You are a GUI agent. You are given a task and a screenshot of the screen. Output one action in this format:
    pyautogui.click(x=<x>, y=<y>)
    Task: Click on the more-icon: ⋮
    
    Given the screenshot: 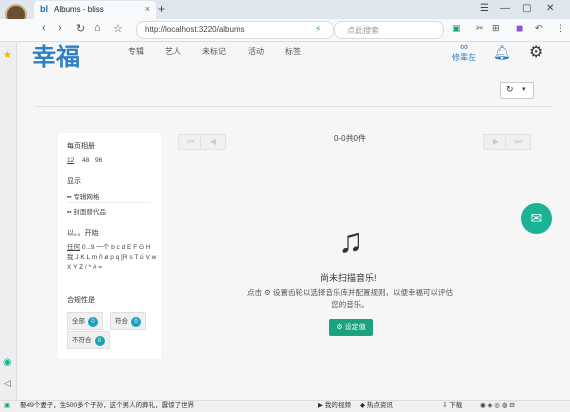 What is the action you would take?
    pyautogui.click(x=560, y=28)
    